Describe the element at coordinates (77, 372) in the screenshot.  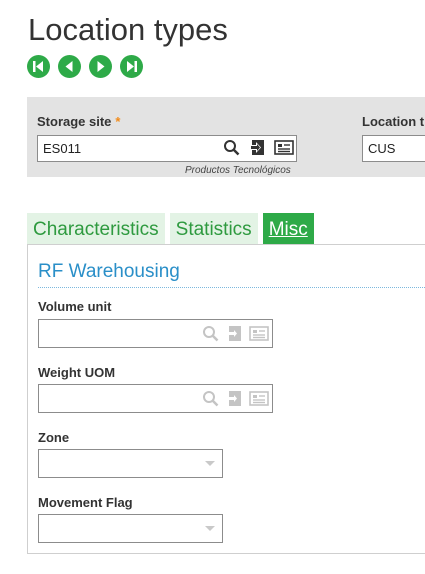
I see `weight-uom-label: Weight UOM` at that location.